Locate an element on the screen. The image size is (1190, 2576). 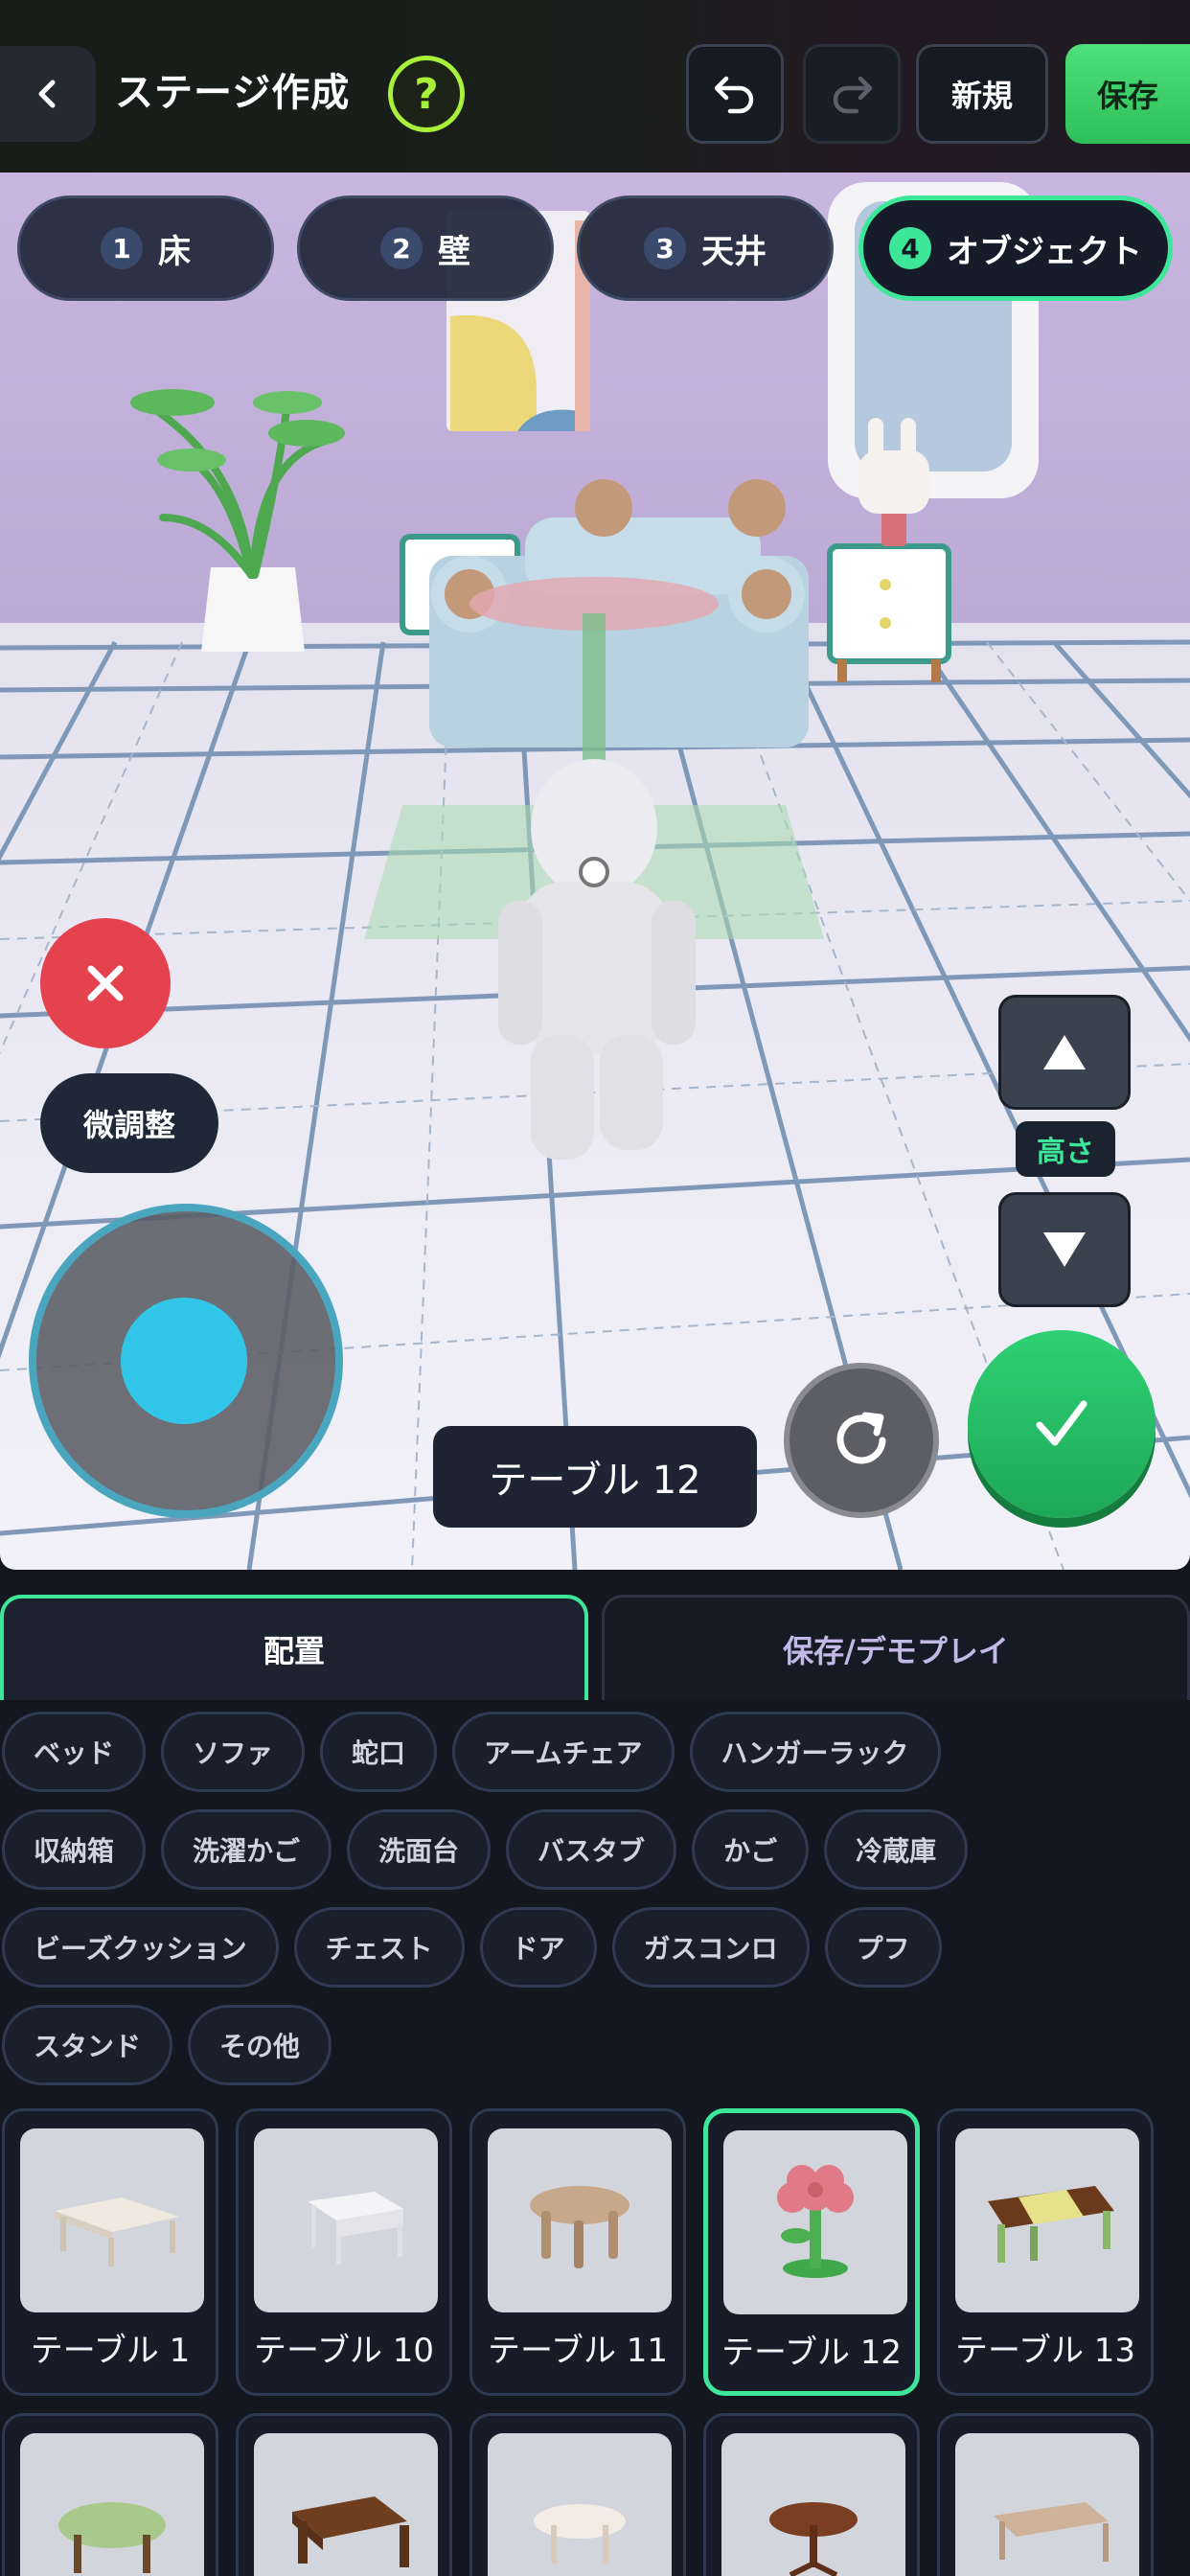
item-name: テーブル 11 is located at coordinates (578, 2351).